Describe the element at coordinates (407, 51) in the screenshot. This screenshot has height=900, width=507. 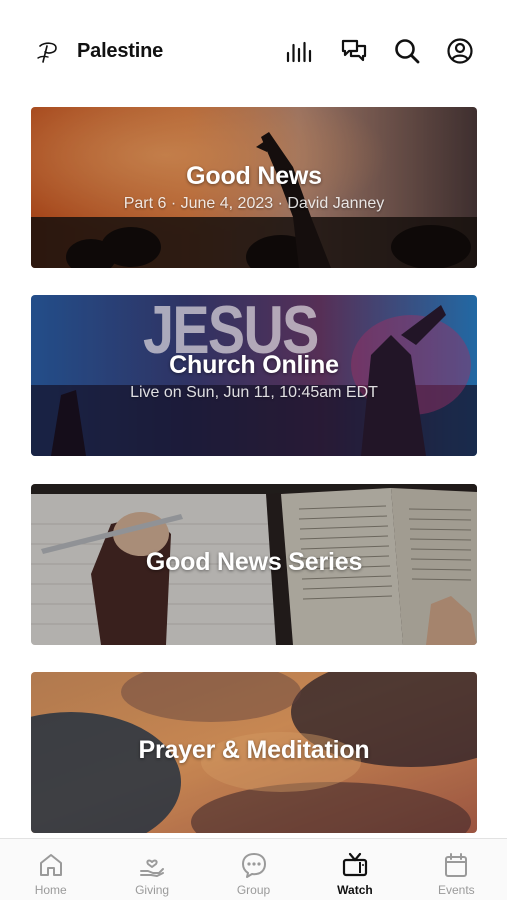
I see `search-icon` at that location.